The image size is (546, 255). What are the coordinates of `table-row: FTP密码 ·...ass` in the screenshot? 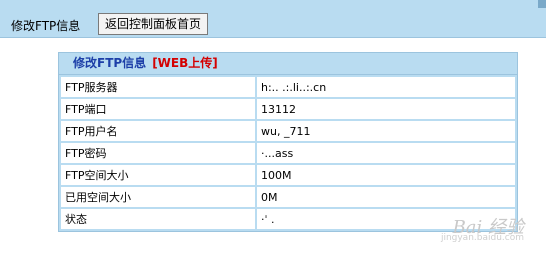 It's located at (288, 153).